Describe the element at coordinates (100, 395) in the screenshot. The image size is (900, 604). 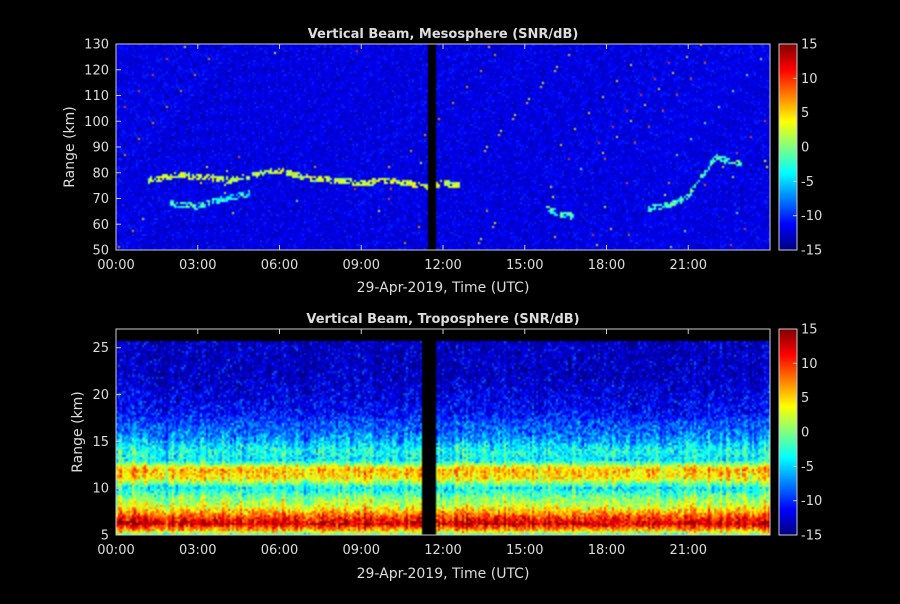
I see `y-tick-label: 20` at that location.